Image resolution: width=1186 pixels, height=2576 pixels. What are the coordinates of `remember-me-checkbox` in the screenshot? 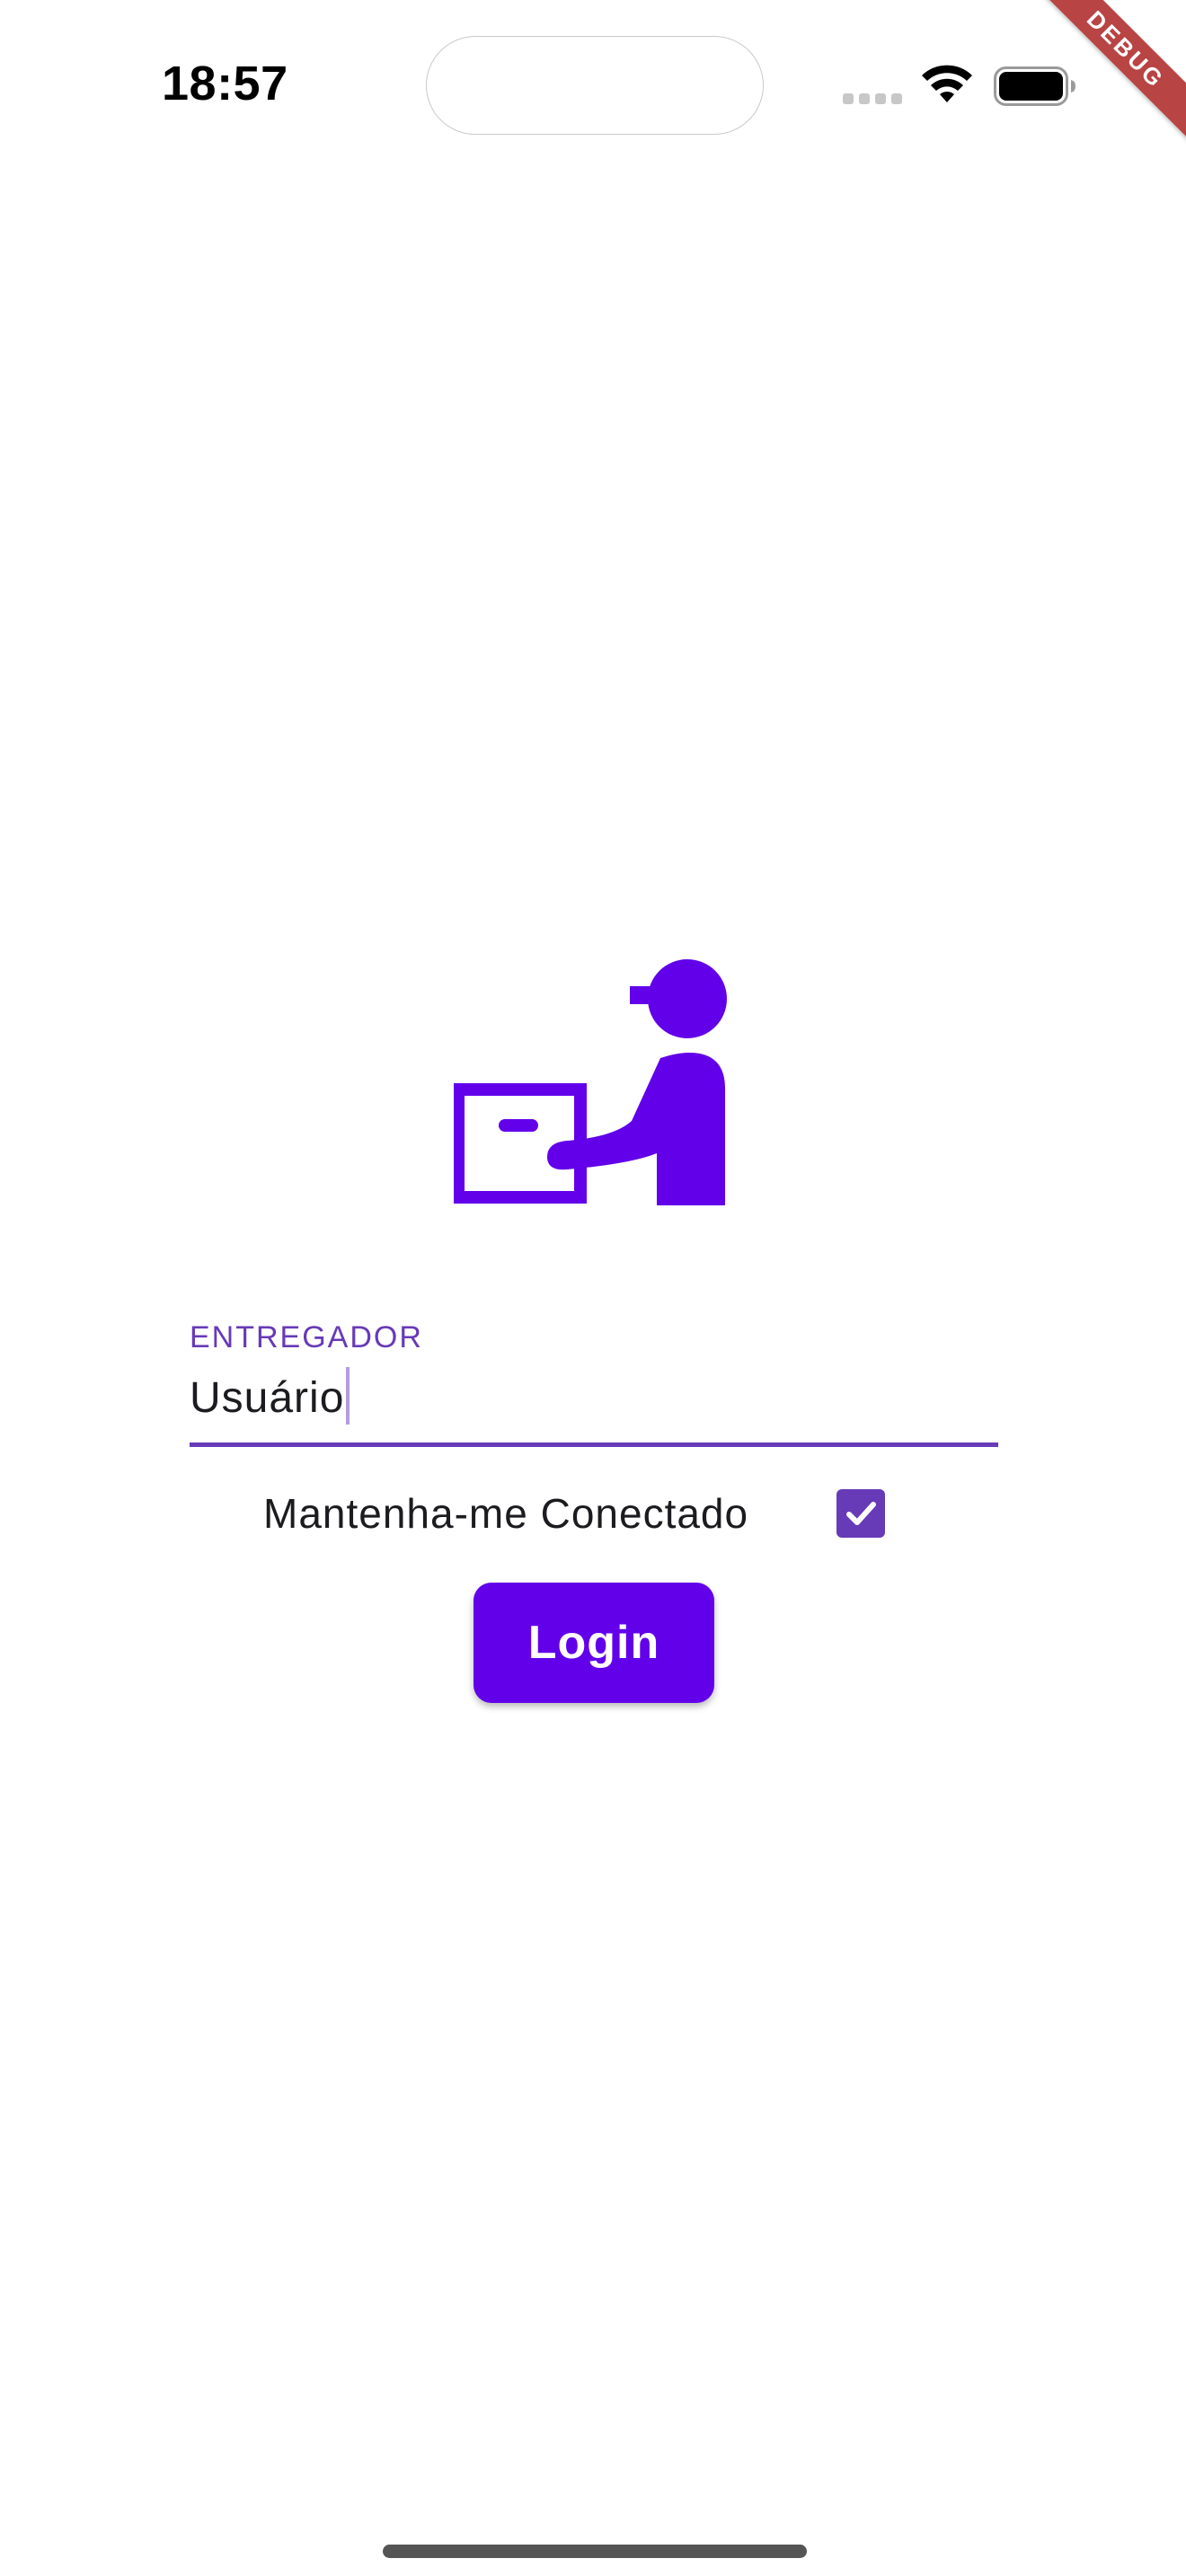 It's located at (860, 1513).